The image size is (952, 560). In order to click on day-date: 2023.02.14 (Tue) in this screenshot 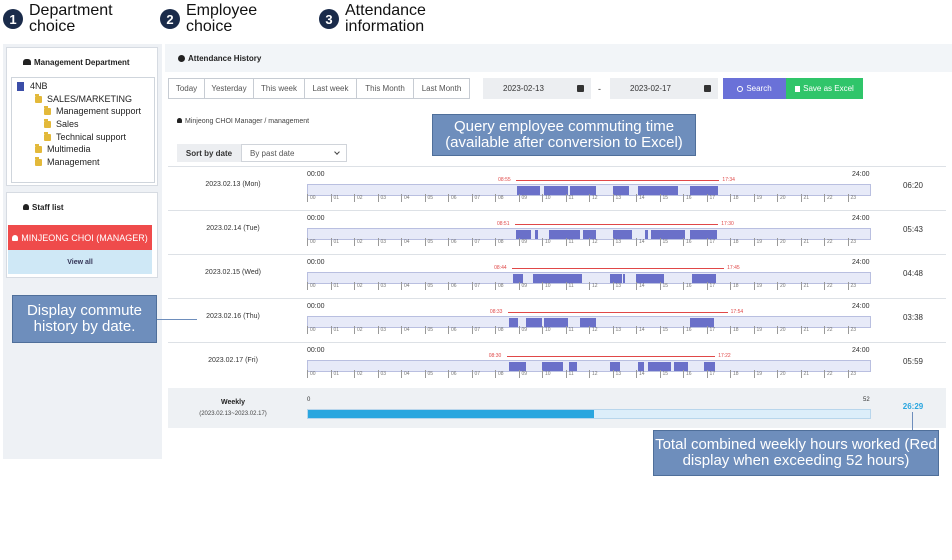, I will do `click(233, 228)`.